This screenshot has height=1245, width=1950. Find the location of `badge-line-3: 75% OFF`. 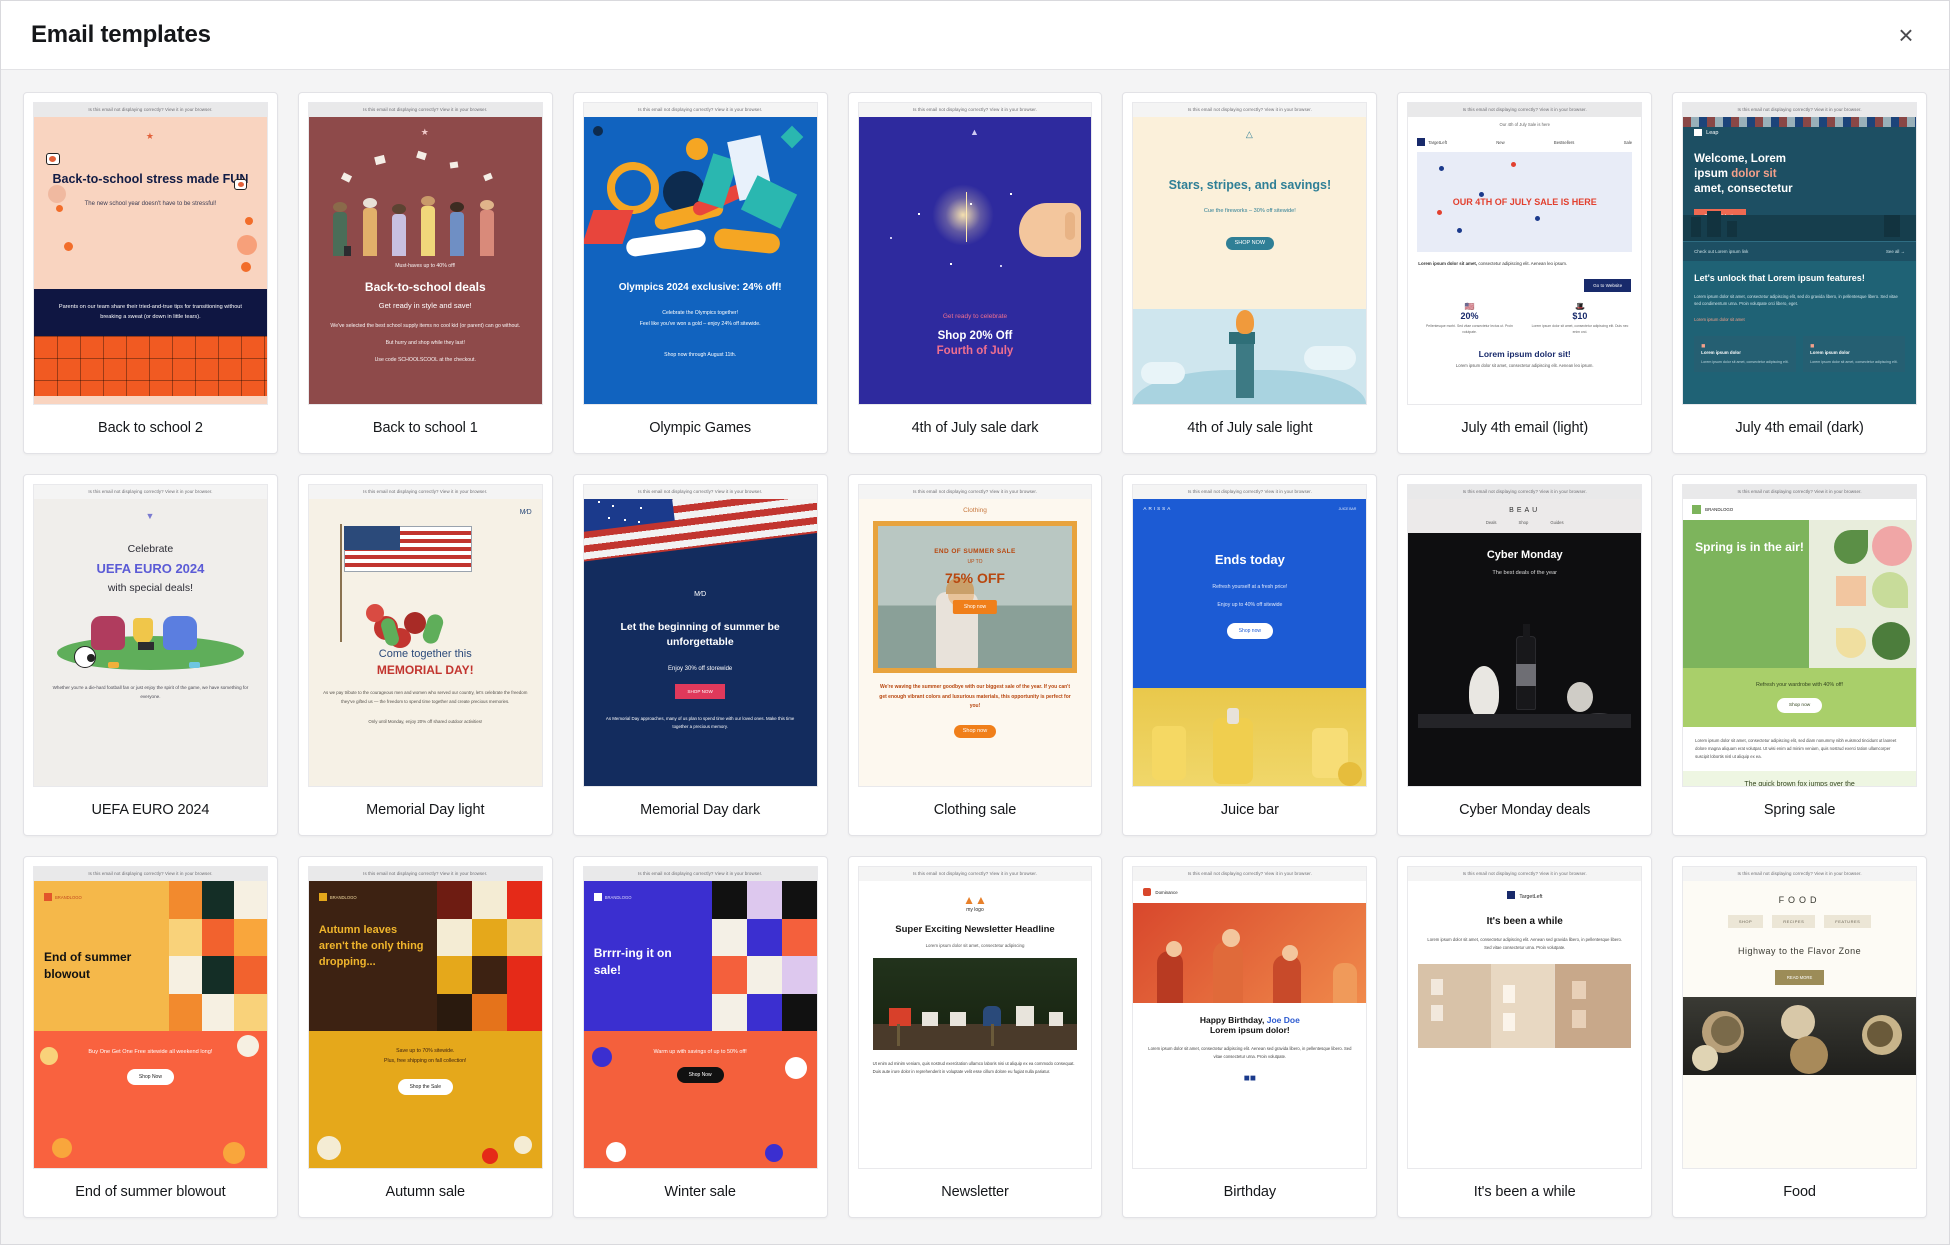

badge-line-3: 75% OFF is located at coordinates (975, 578).